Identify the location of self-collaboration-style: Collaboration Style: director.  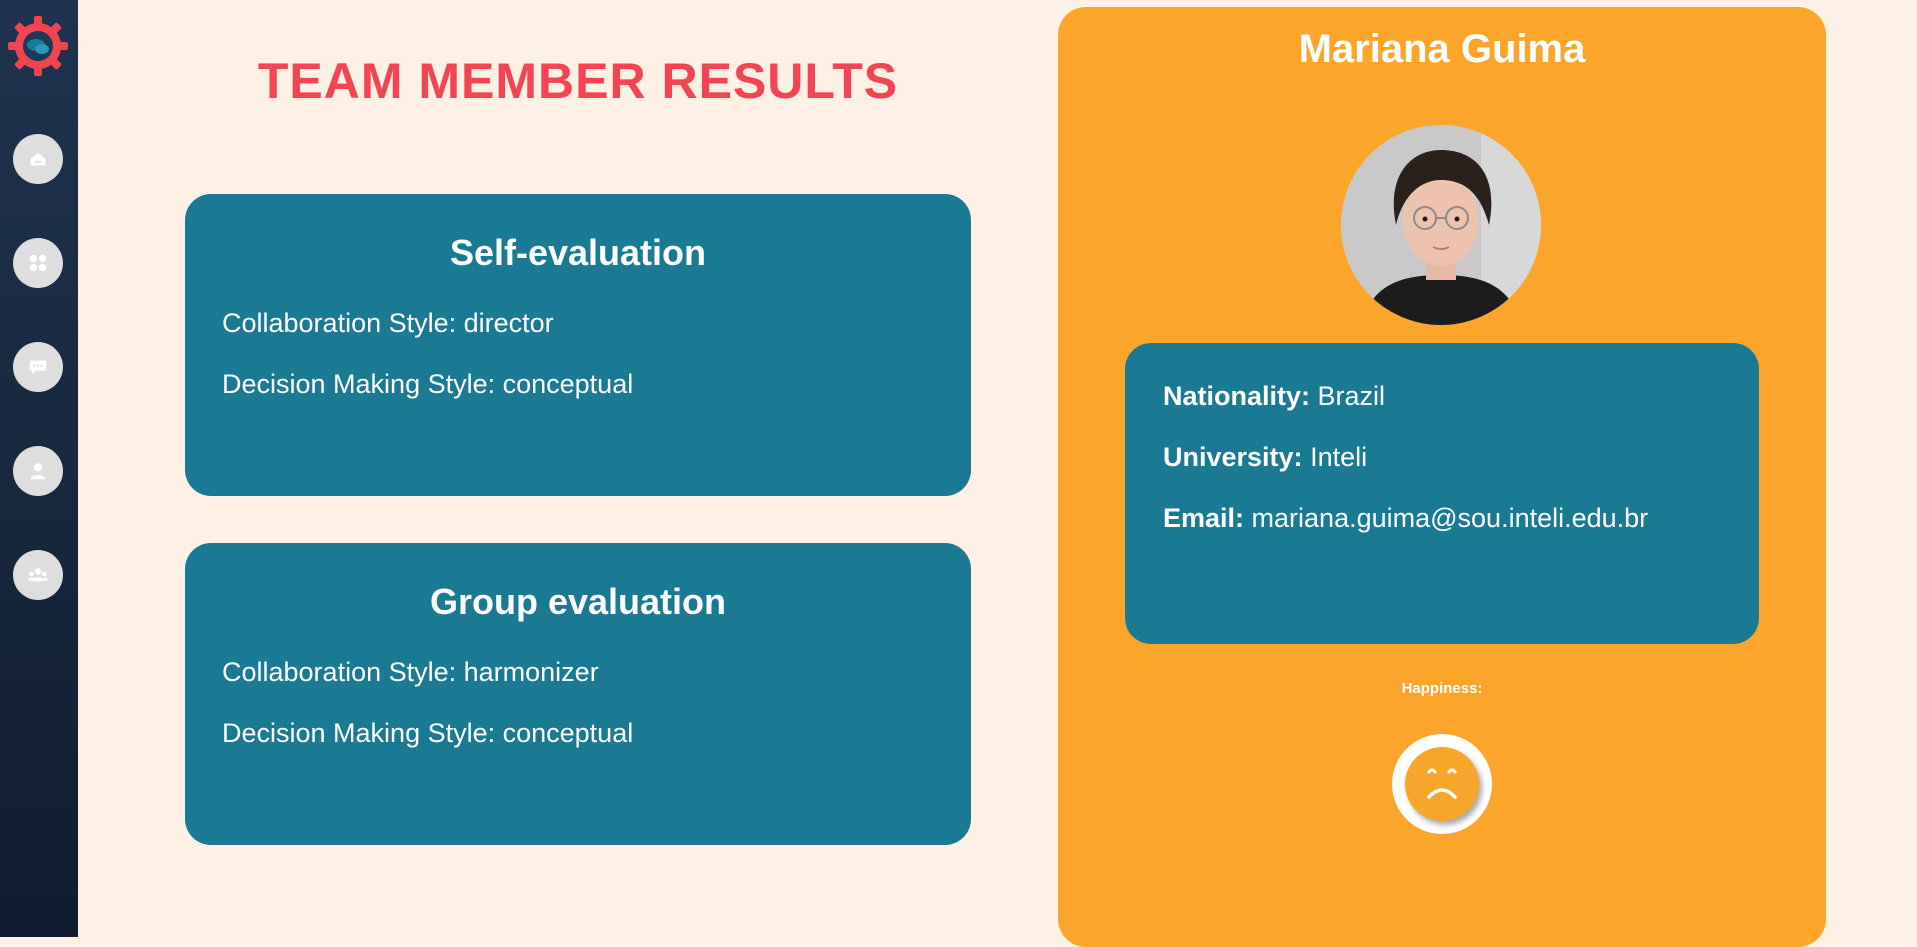
(388, 323).